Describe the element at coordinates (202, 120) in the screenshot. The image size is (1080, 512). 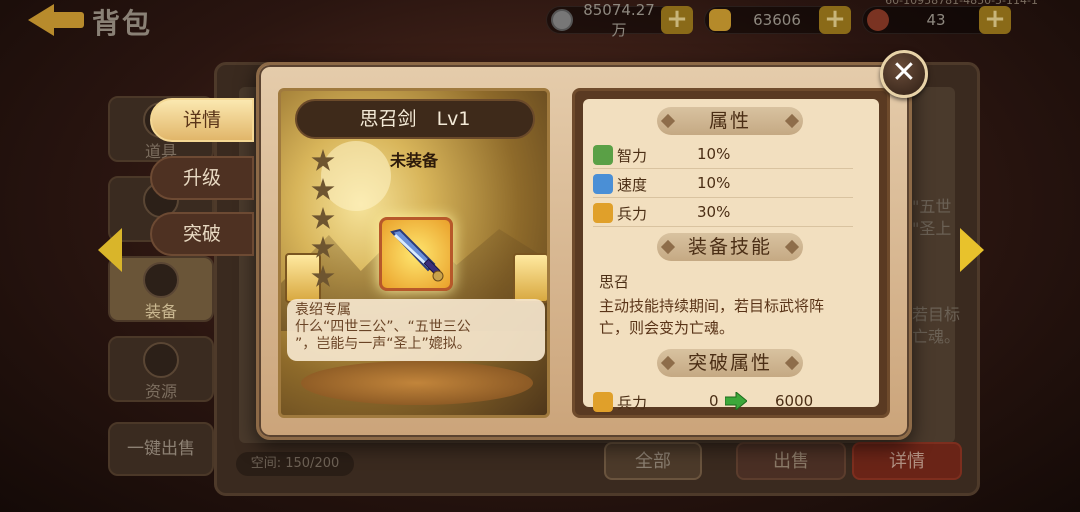
I see `tab-detail: 详情` at that location.